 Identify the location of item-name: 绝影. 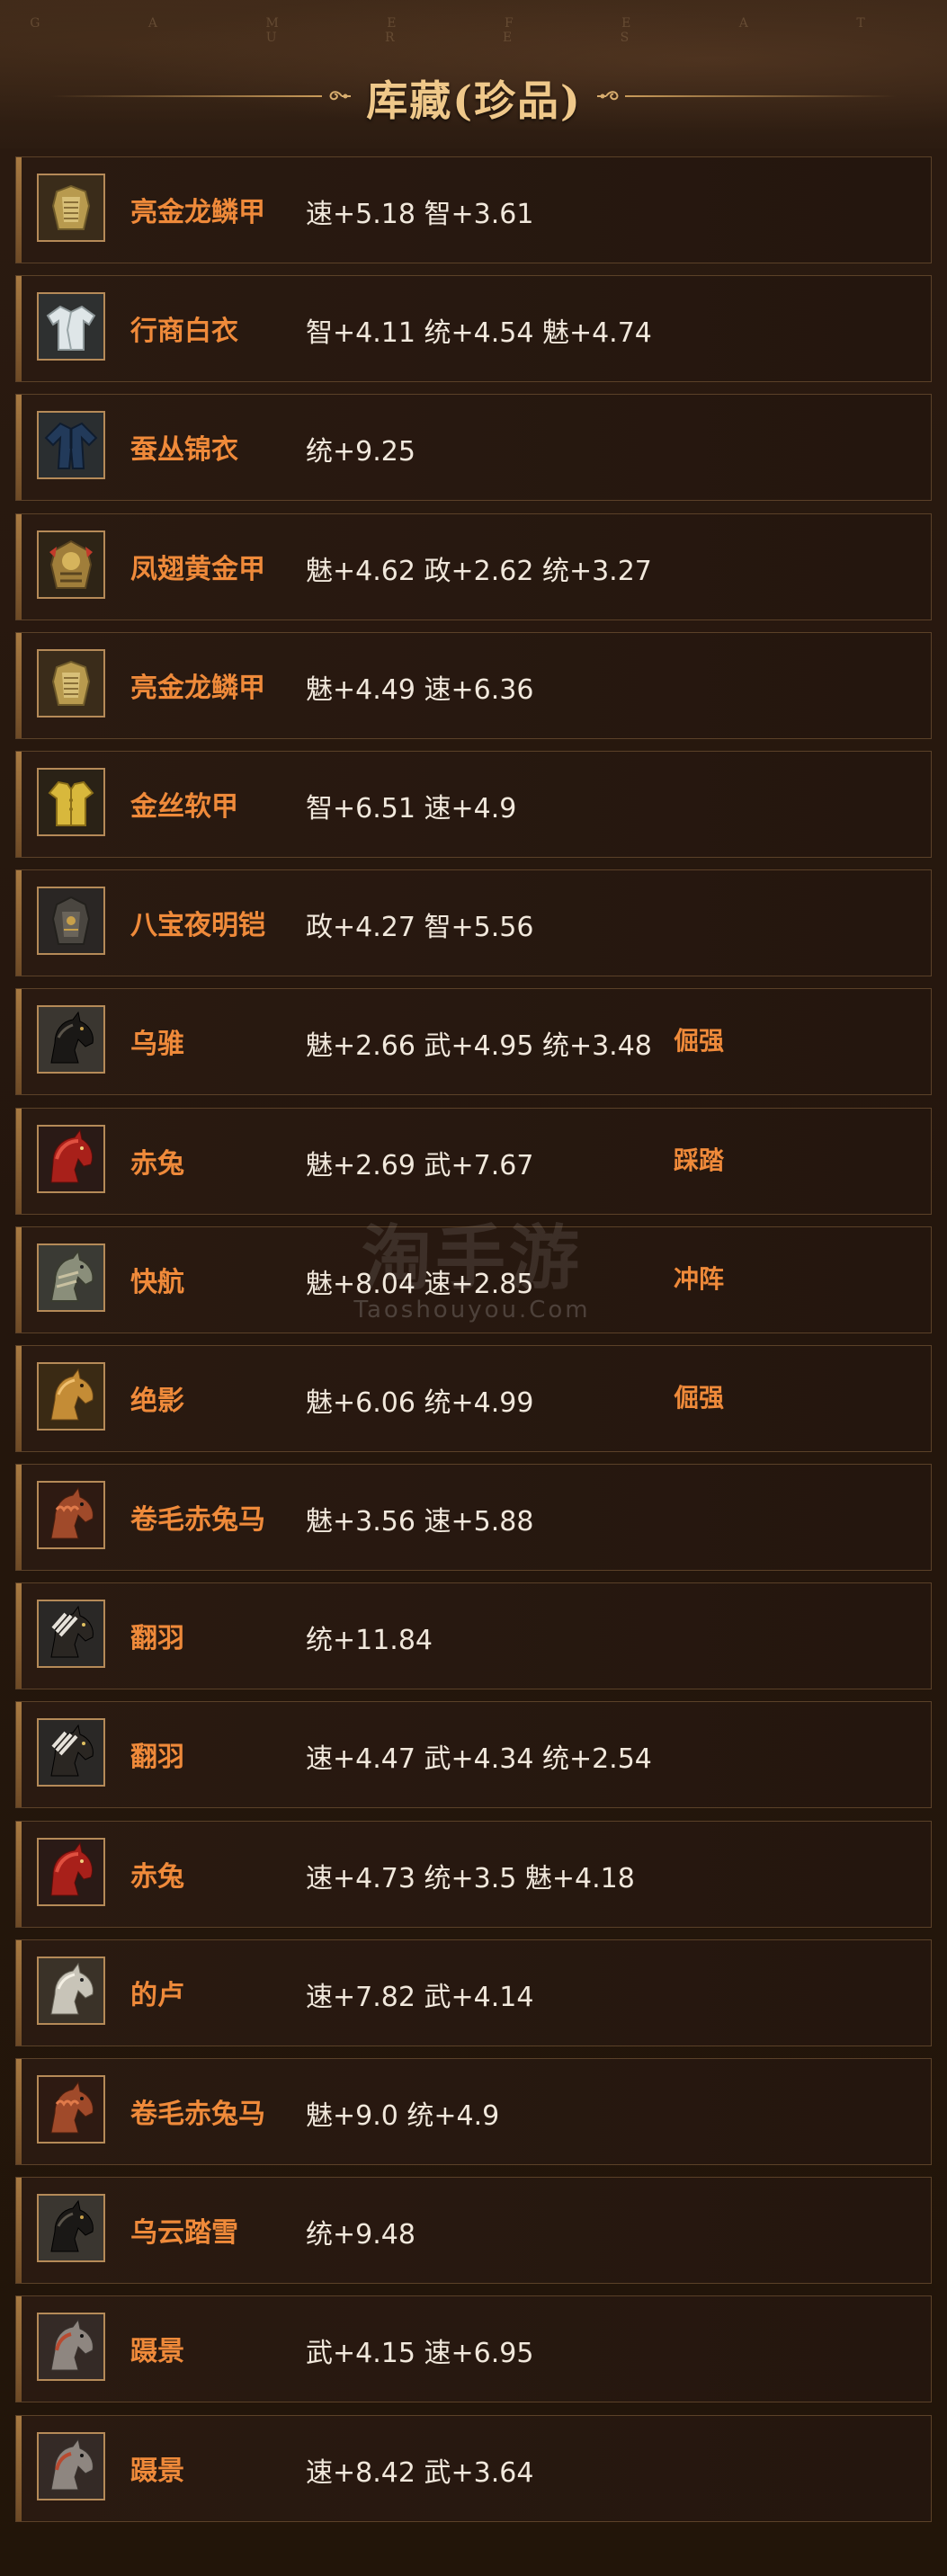
(157, 1401).